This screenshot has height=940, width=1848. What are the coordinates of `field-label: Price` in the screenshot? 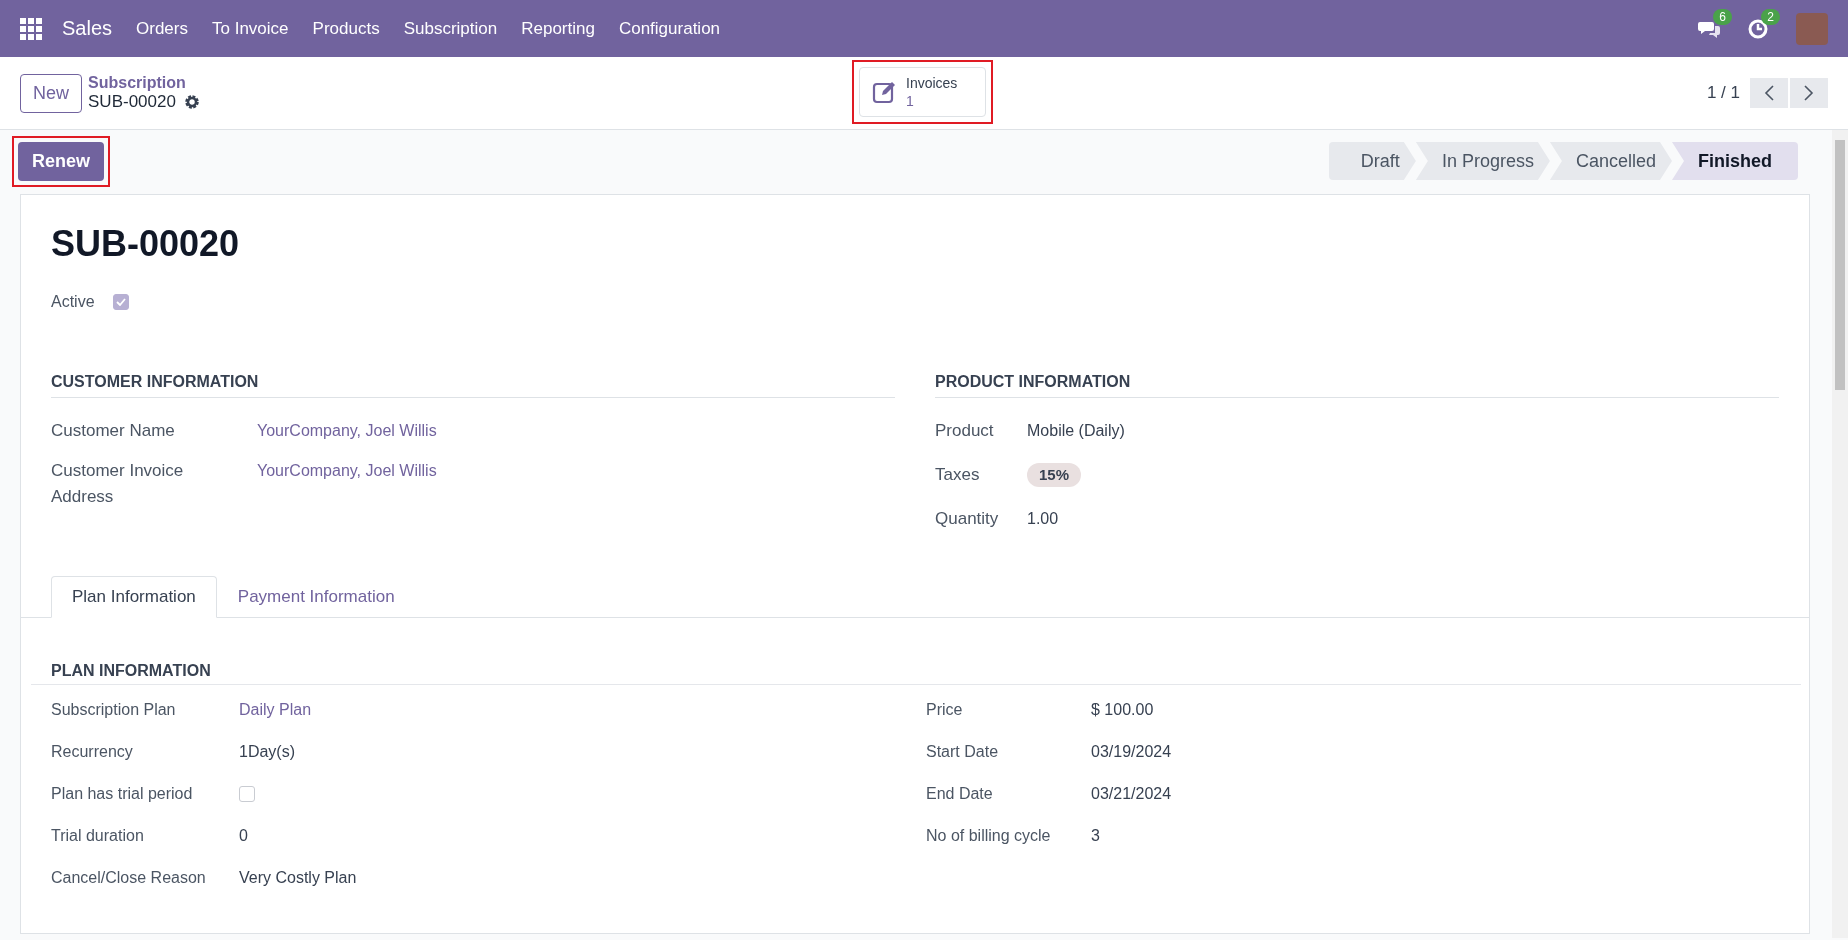 It's located at (945, 710).